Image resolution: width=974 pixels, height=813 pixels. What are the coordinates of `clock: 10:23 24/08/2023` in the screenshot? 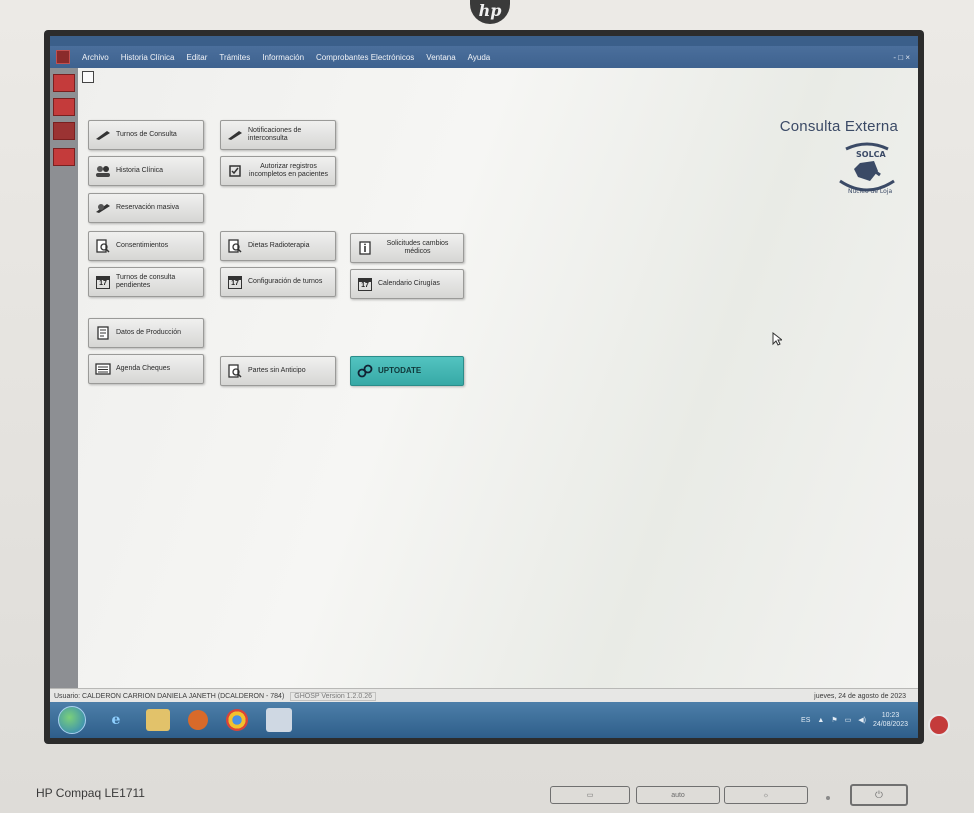 It's located at (890, 720).